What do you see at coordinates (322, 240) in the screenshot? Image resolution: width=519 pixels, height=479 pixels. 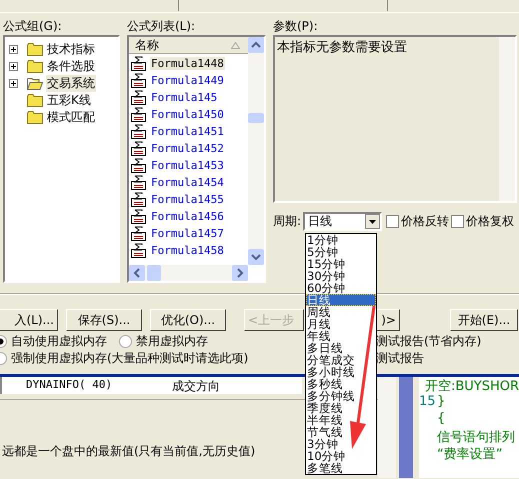 I see `period-option: 1分钟` at bounding box center [322, 240].